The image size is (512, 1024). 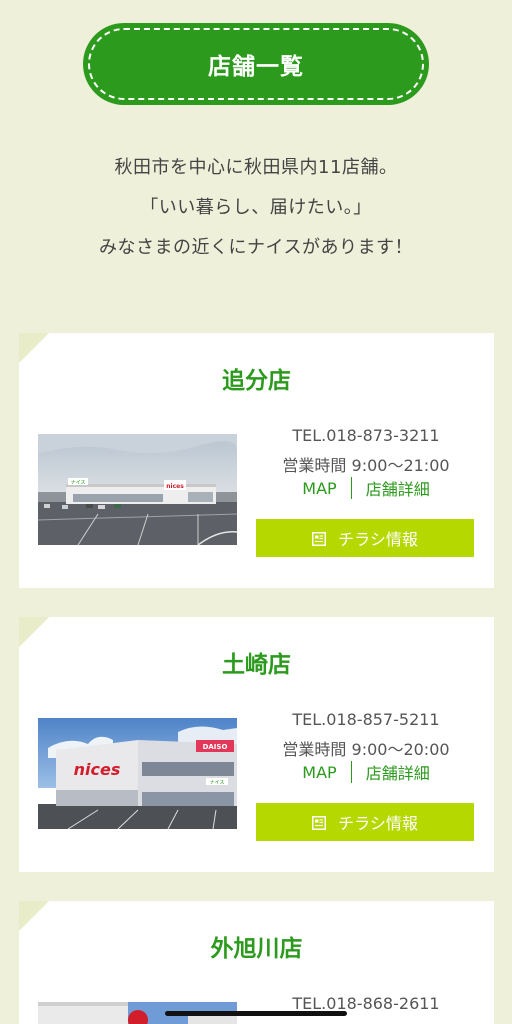 What do you see at coordinates (256, 1013) in the screenshot?
I see `home-indicator` at bounding box center [256, 1013].